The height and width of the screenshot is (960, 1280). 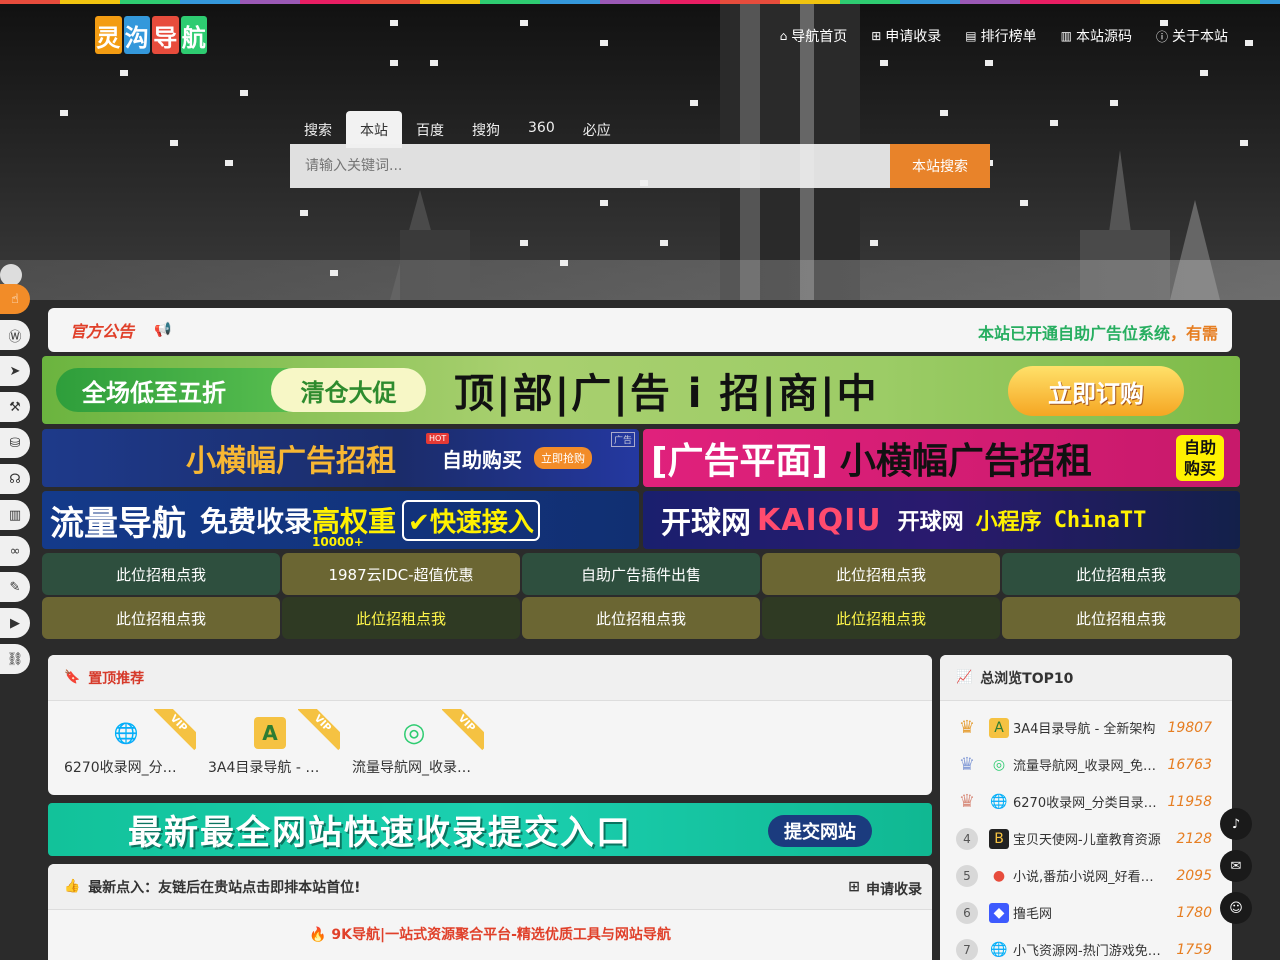 I want to click on search-tab: 必应, so click(x=597, y=129).